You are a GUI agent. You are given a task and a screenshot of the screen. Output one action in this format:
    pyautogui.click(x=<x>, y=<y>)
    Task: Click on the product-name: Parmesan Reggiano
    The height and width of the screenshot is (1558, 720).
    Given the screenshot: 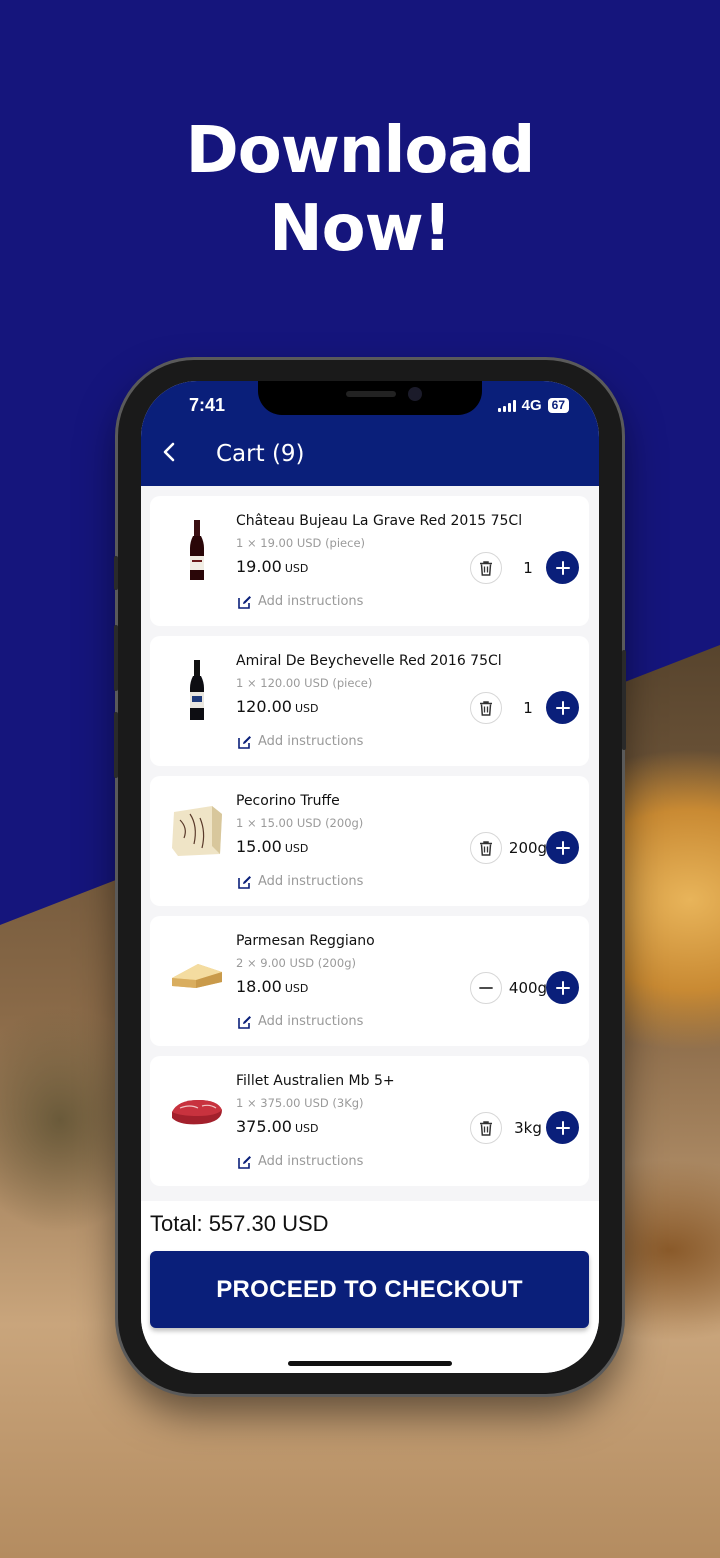 What is the action you would take?
    pyautogui.click(x=305, y=941)
    